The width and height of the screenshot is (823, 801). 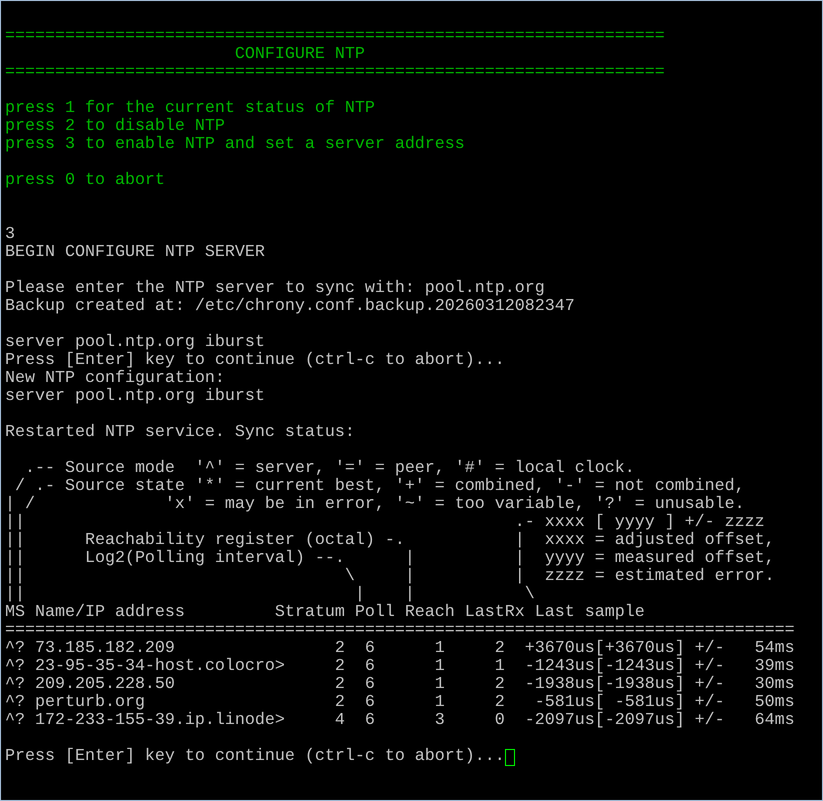 What do you see at coordinates (235, 145) in the screenshot?
I see `terminal-line: press 3 to enable NTP and set a server address` at bounding box center [235, 145].